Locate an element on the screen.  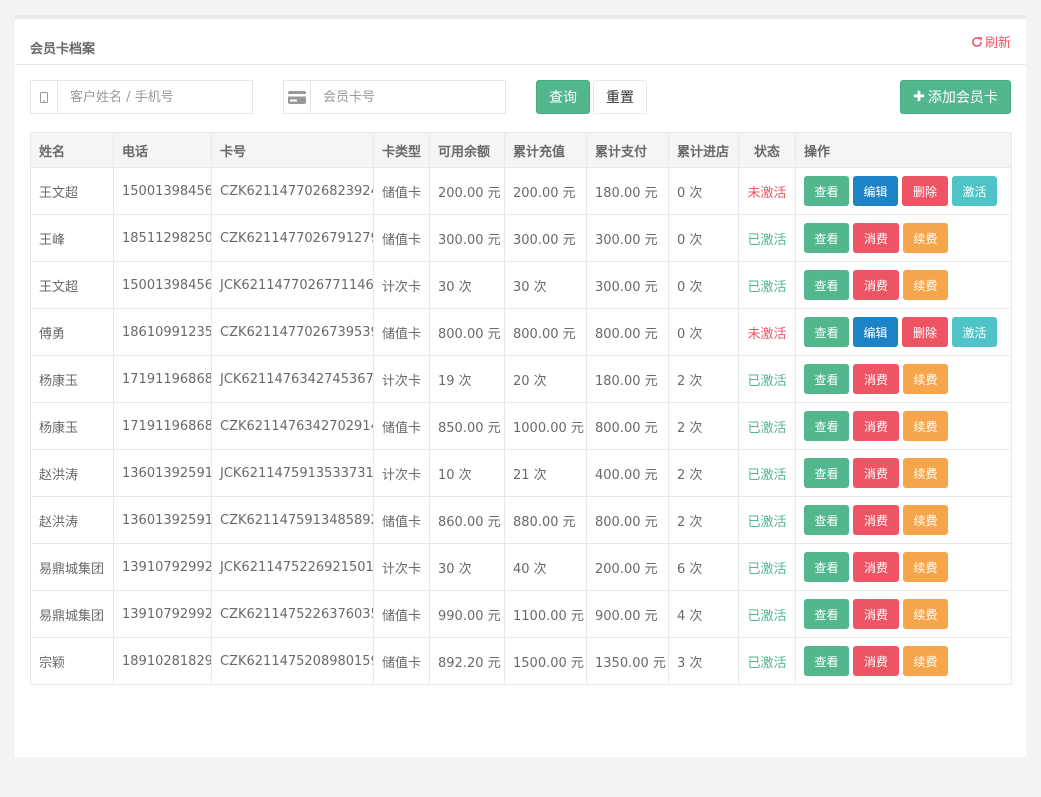
name-cell: 杨康玉 is located at coordinates (72, 379).